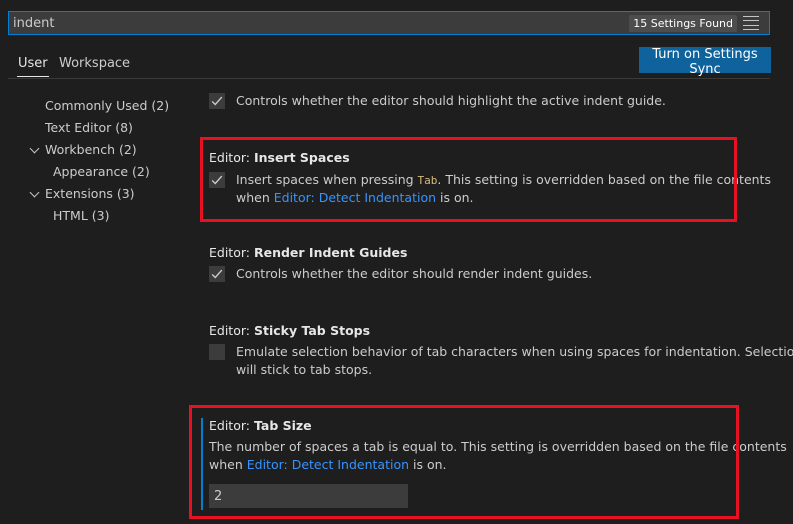  I want to click on sticky-tab-stops-checkbox, so click(217, 352).